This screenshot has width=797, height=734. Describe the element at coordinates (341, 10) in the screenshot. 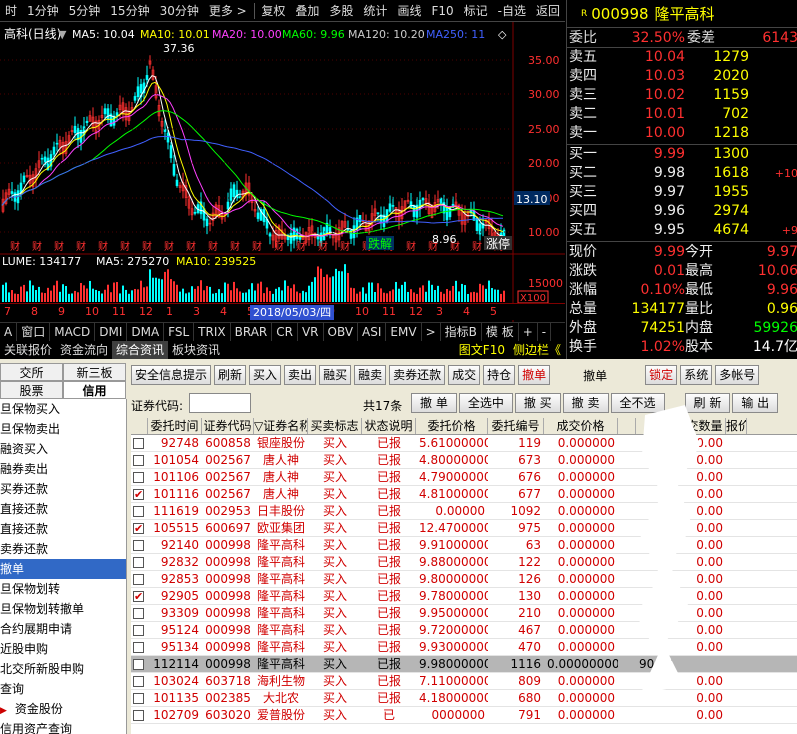

I see `toolbar-item-8: 多股` at that location.